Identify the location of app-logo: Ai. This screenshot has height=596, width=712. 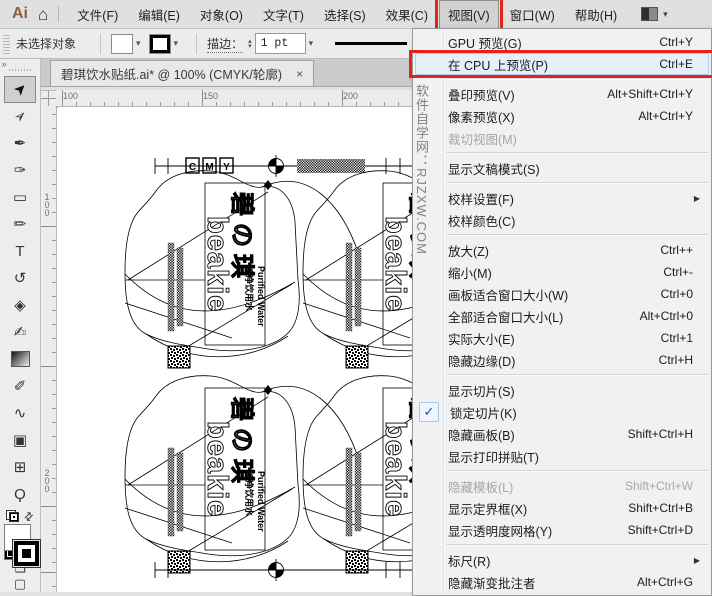
(20, 14).